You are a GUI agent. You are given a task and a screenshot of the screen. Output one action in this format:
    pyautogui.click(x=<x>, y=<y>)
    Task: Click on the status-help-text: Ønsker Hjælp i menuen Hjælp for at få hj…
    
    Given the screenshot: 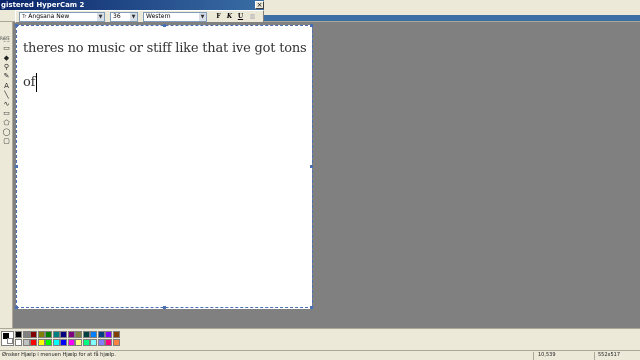 What is the action you would take?
    pyautogui.click(x=59, y=355)
    